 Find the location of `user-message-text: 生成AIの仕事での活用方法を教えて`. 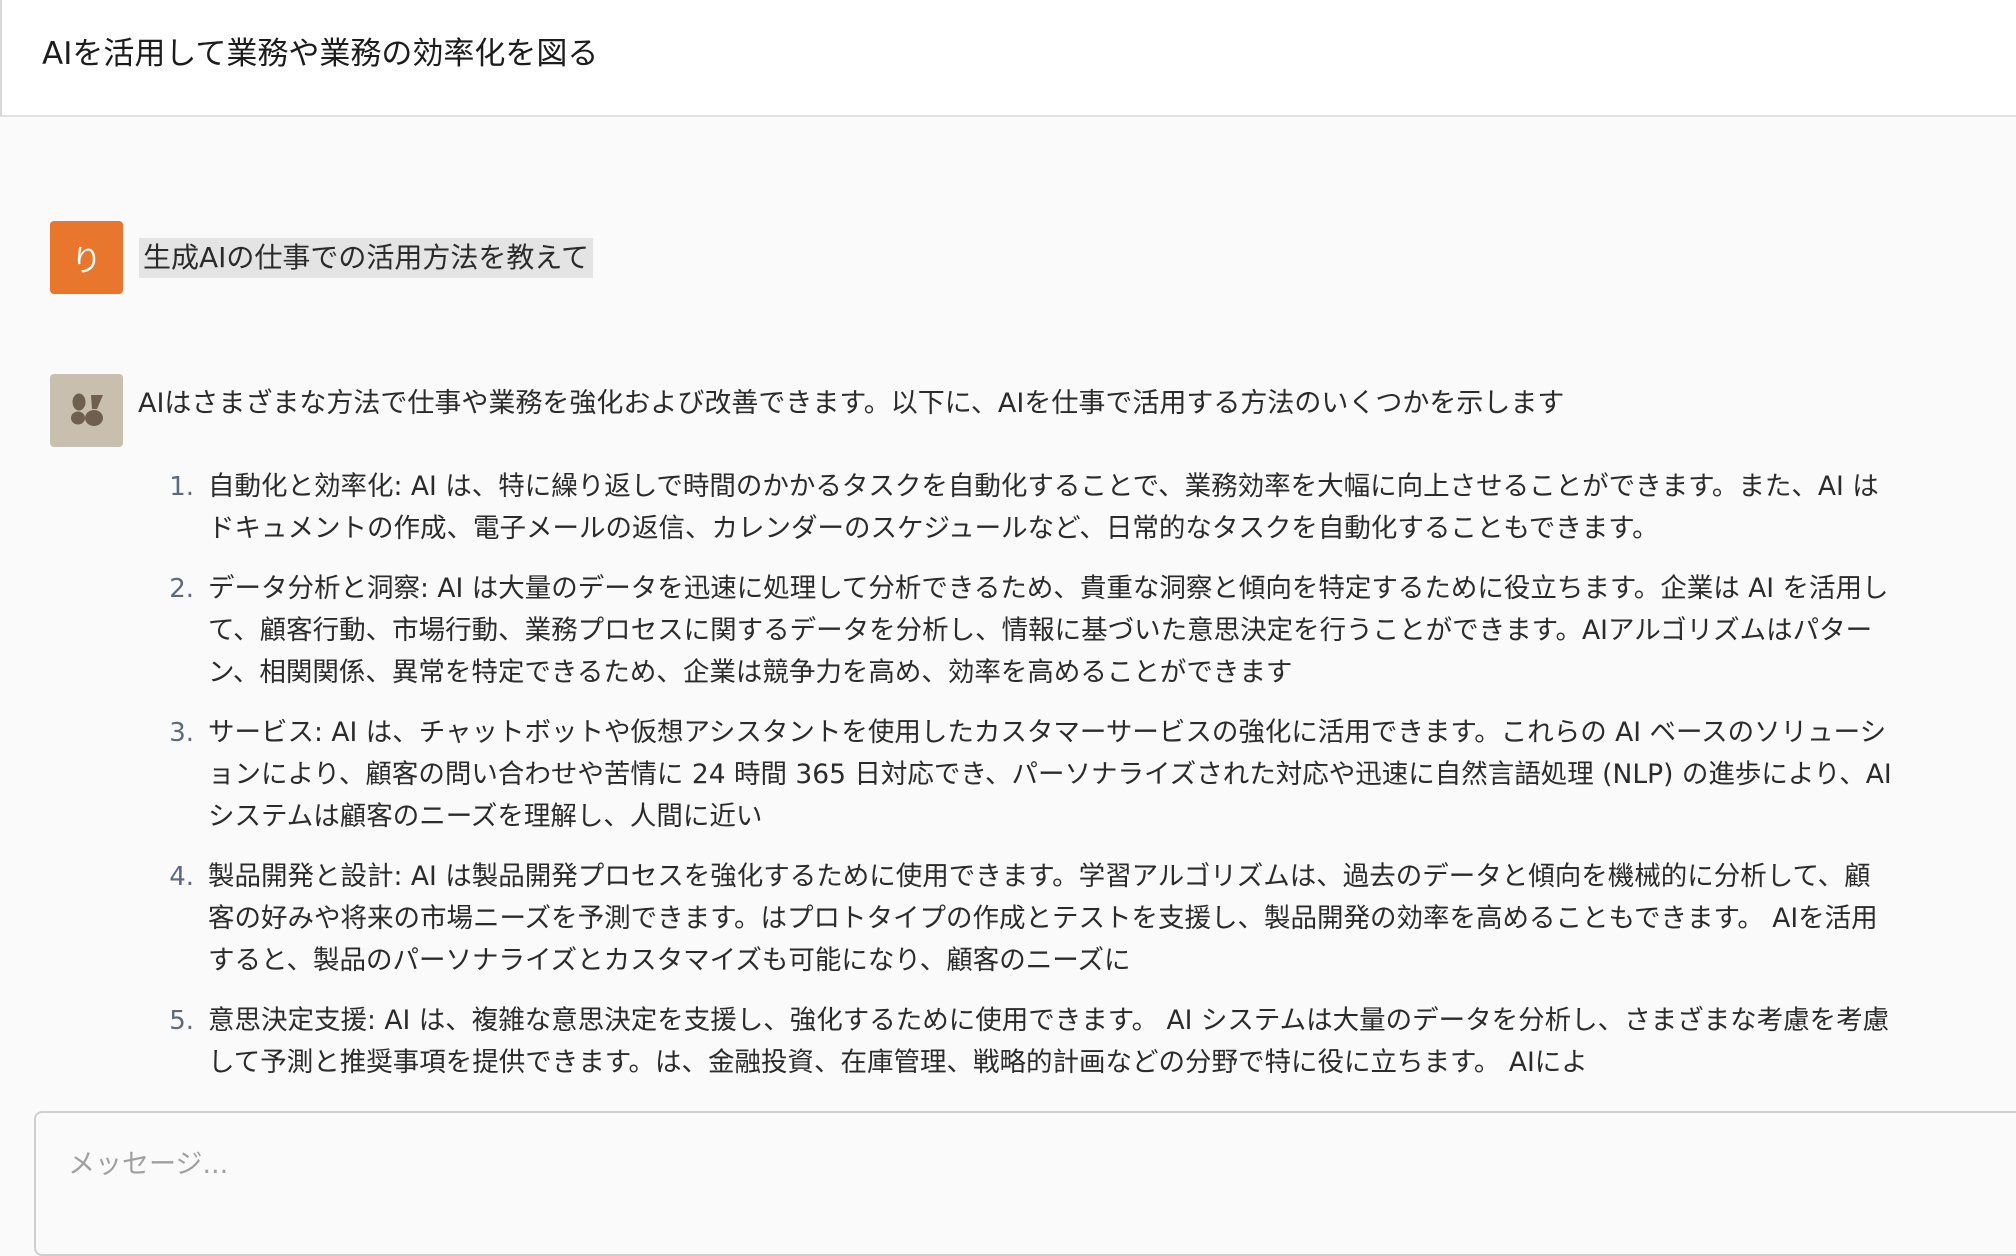

user-message-text: 生成AIの仕事での活用方法を教えて is located at coordinates (366, 257).